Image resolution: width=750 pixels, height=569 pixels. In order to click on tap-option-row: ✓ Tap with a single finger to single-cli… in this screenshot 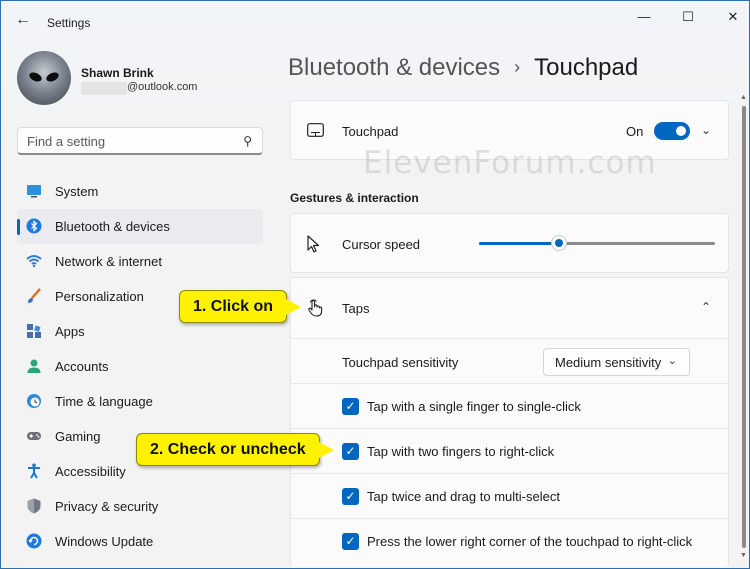, I will do `click(509, 405)`.